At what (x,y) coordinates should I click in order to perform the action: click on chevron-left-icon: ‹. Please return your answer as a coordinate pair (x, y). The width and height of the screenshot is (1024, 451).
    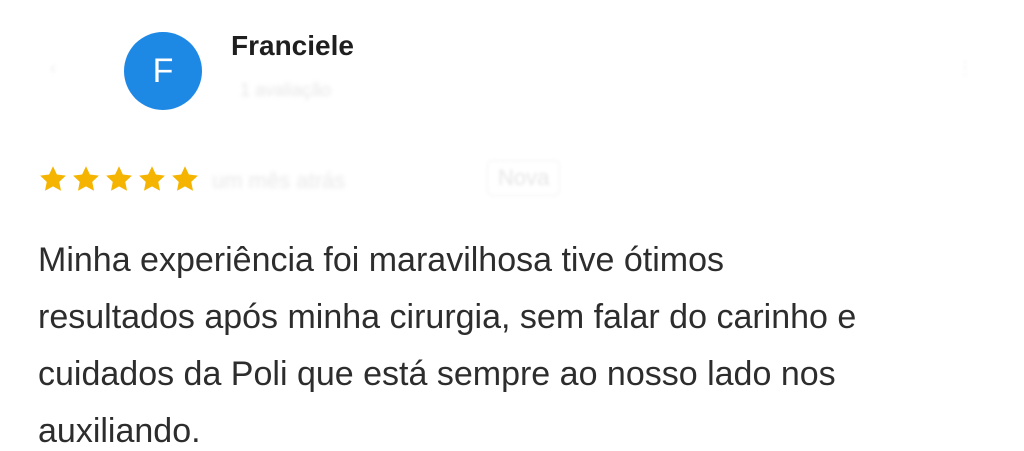
    Looking at the image, I should click on (53, 68).